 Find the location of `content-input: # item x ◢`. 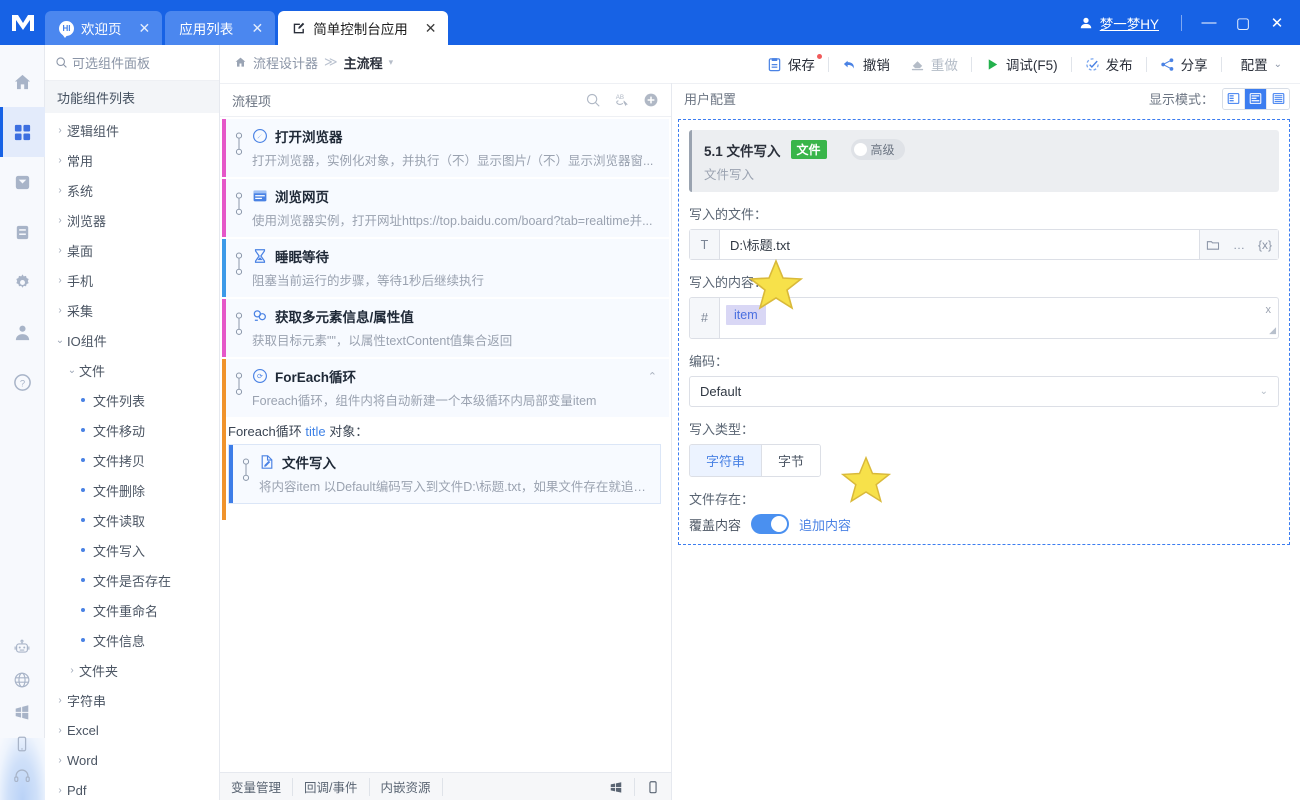

content-input: # item x ◢ is located at coordinates (984, 318).